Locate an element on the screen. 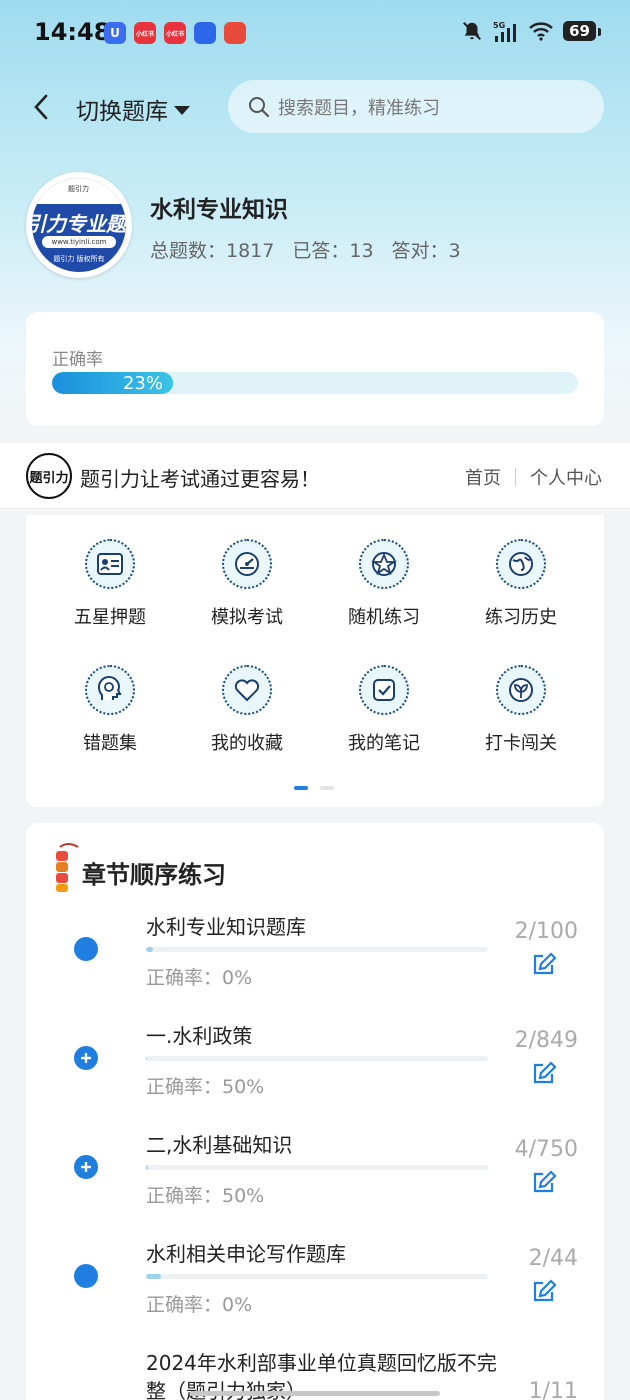 This screenshot has height=1400, width=630. chapter-name: 水利专业知识题库 is located at coordinates (226, 927).